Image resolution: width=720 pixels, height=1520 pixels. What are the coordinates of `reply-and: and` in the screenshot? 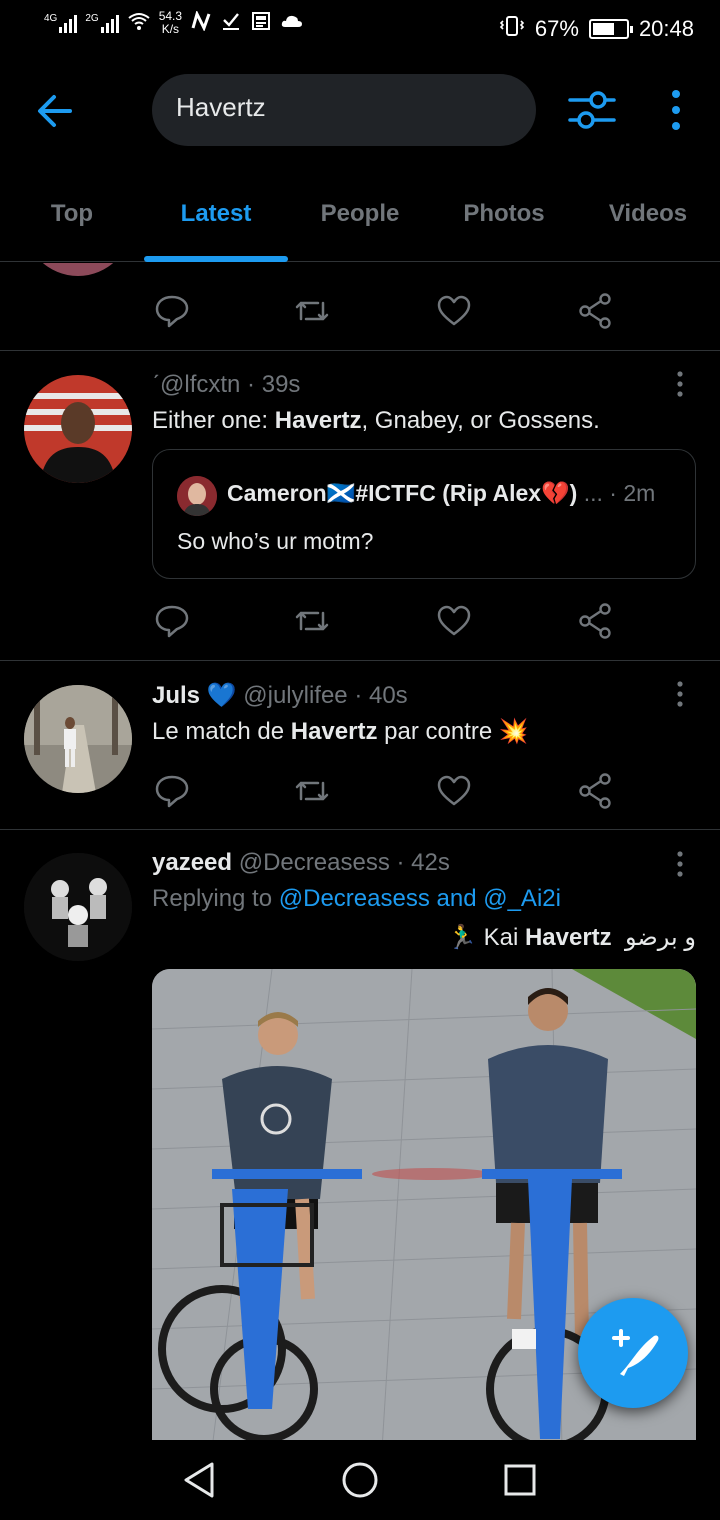 It's located at (456, 898).